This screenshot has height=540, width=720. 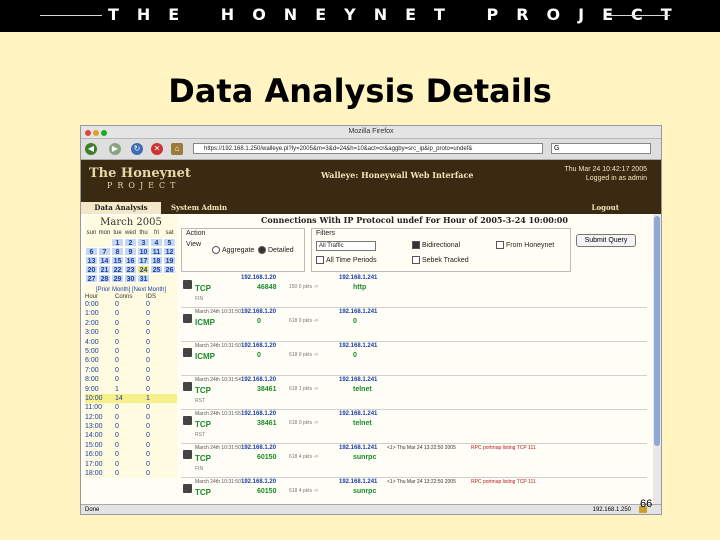 What do you see at coordinates (88, 133) in the screenshot?
I see `close-window-icon` at bounding box center [88, 133].